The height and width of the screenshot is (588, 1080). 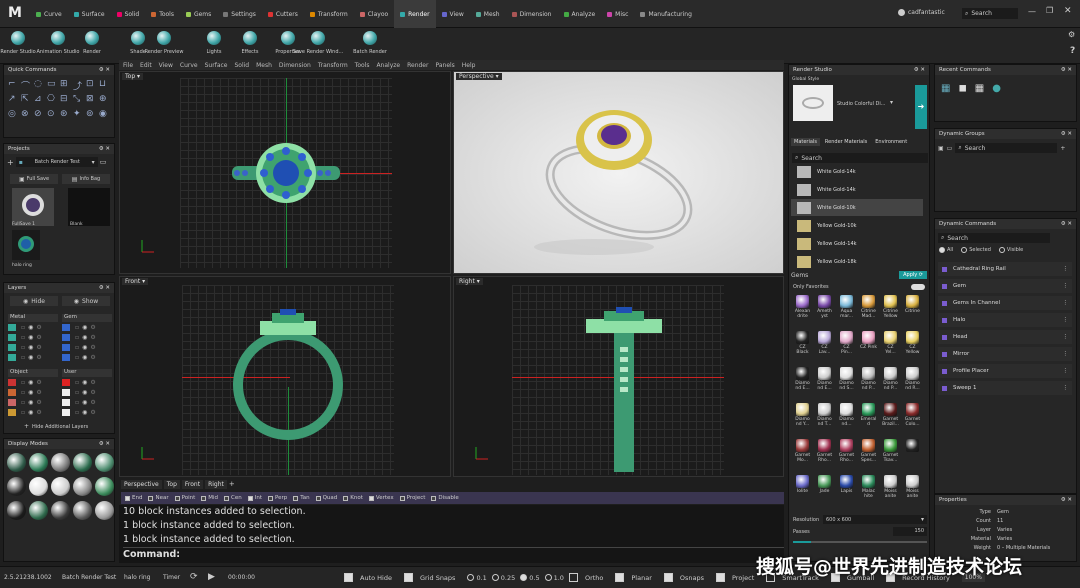 What do you see at coordinates (162, 14) in the screenshot?
I see `tab-tools: Tools` at bounding box center [162, 14].